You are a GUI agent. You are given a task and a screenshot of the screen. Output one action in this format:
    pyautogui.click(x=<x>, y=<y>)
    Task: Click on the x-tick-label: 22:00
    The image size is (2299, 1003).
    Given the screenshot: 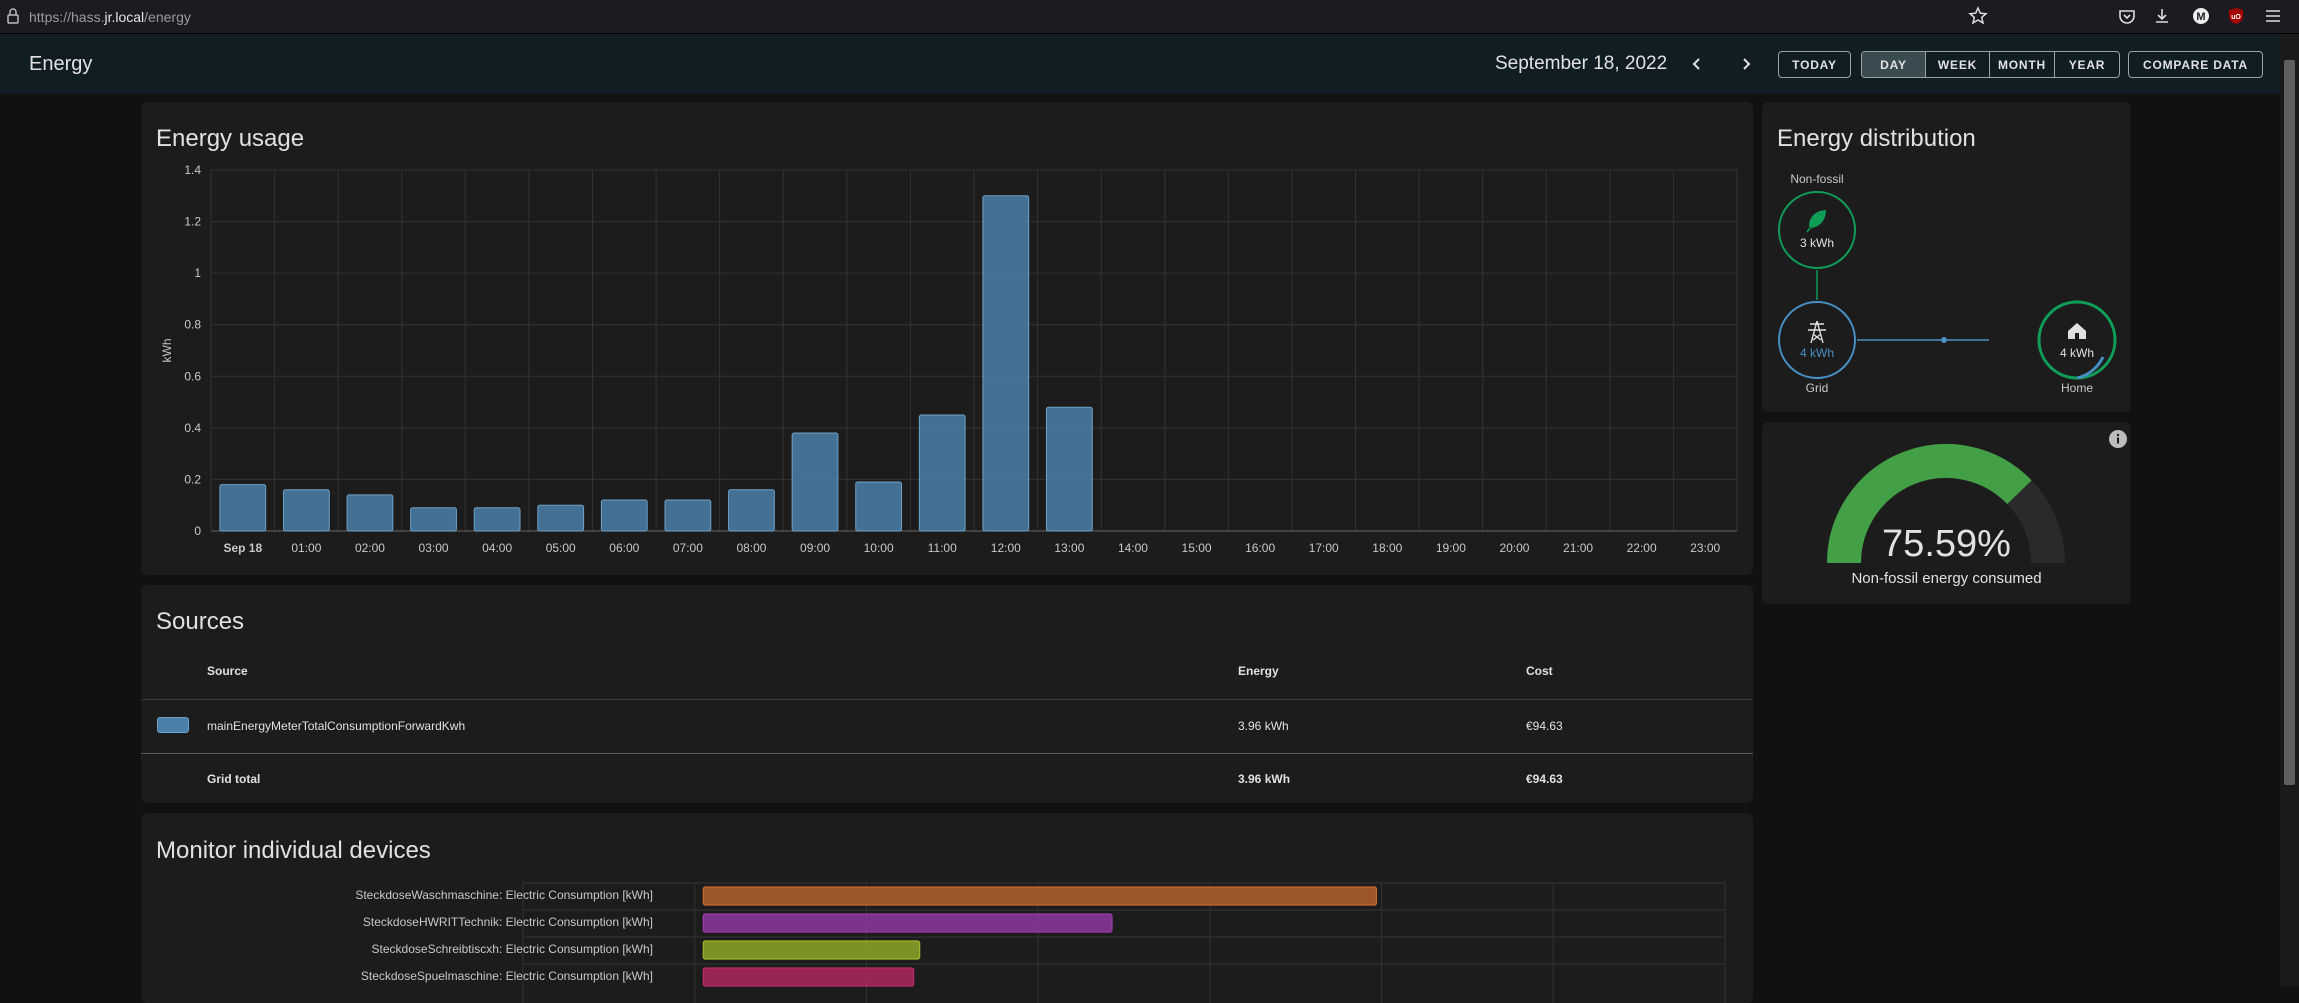 What is the action you would take?
    pyautogui.click(x=1642, y=548)
    